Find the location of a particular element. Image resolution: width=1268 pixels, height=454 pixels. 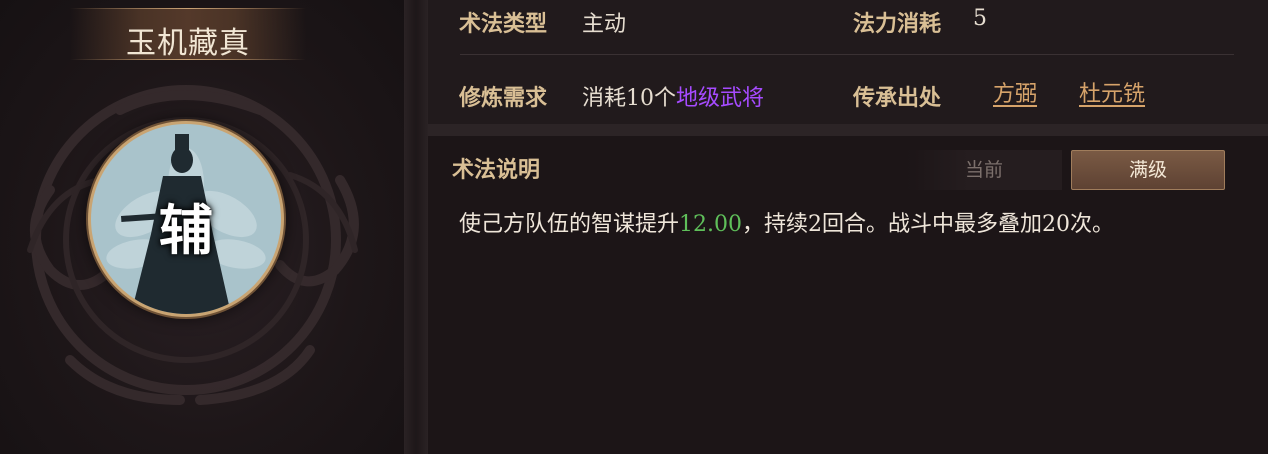

tab-current-level: 当前 is located at coordinates (984, 170).